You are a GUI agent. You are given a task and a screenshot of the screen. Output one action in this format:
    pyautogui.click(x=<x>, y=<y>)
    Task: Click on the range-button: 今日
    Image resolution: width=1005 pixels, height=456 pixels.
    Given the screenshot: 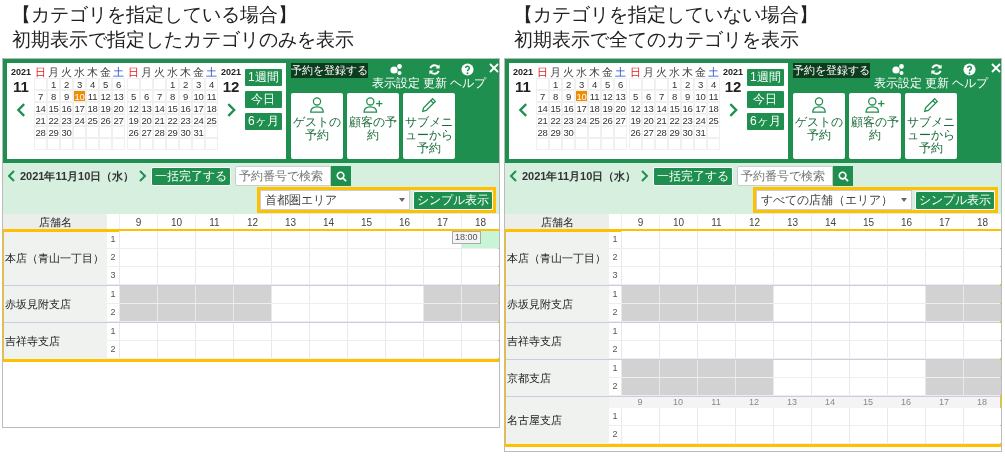 What is the action you would take?
    pyautogui.click(x=263, y=99)
    